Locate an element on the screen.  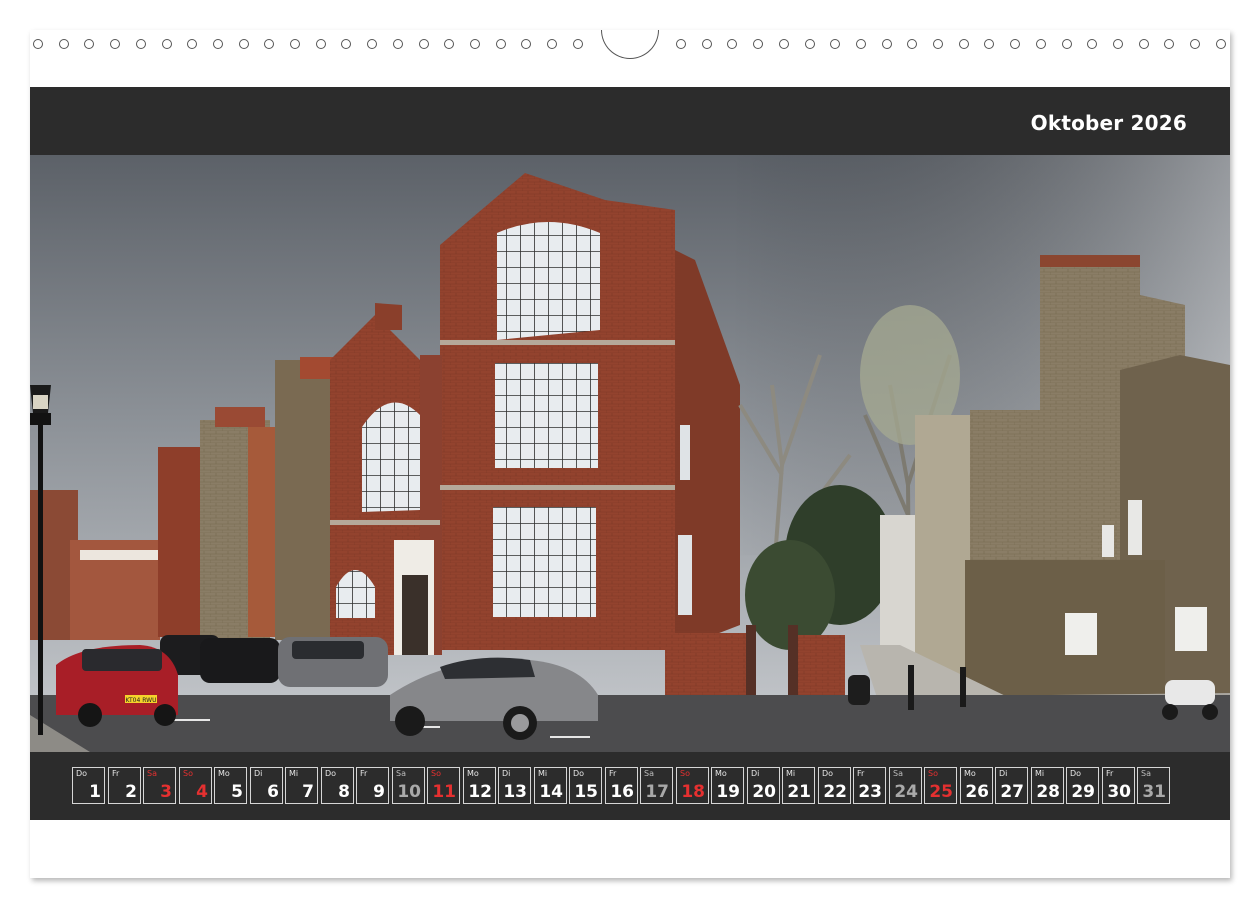
day-cell: Mi 21 is located at coordinates (798, 785).